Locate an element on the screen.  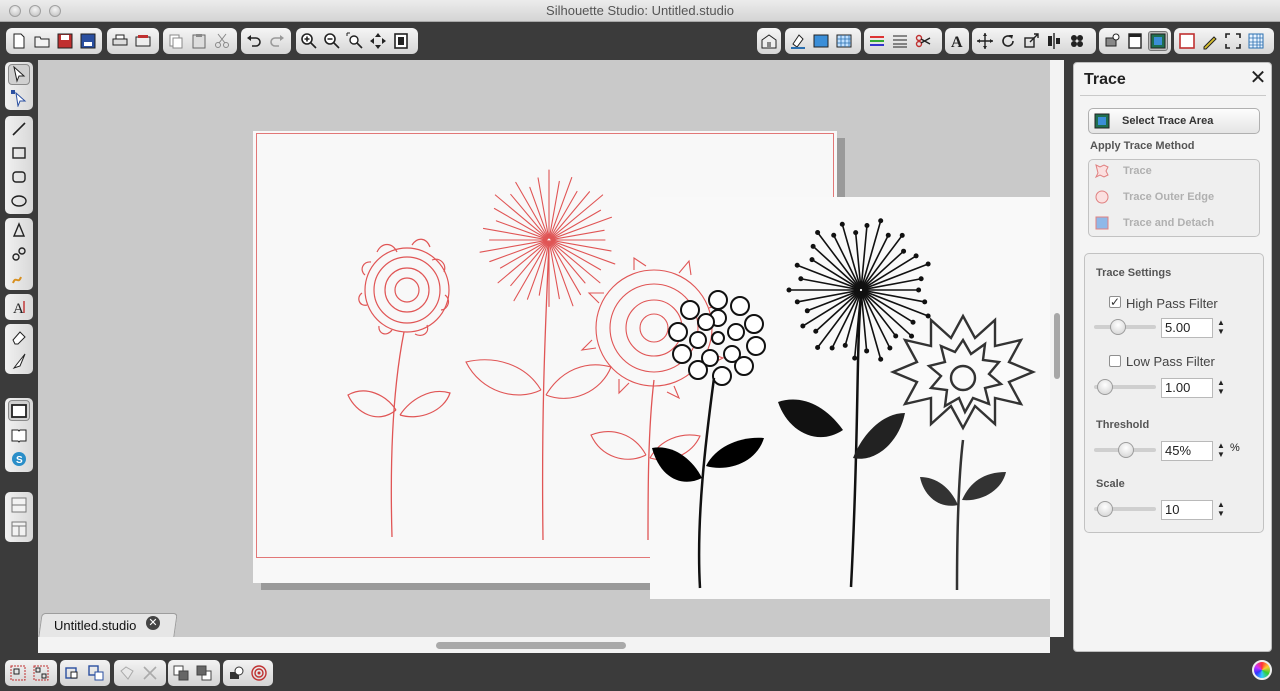
paste-icon is located at coordinates (199, 41).